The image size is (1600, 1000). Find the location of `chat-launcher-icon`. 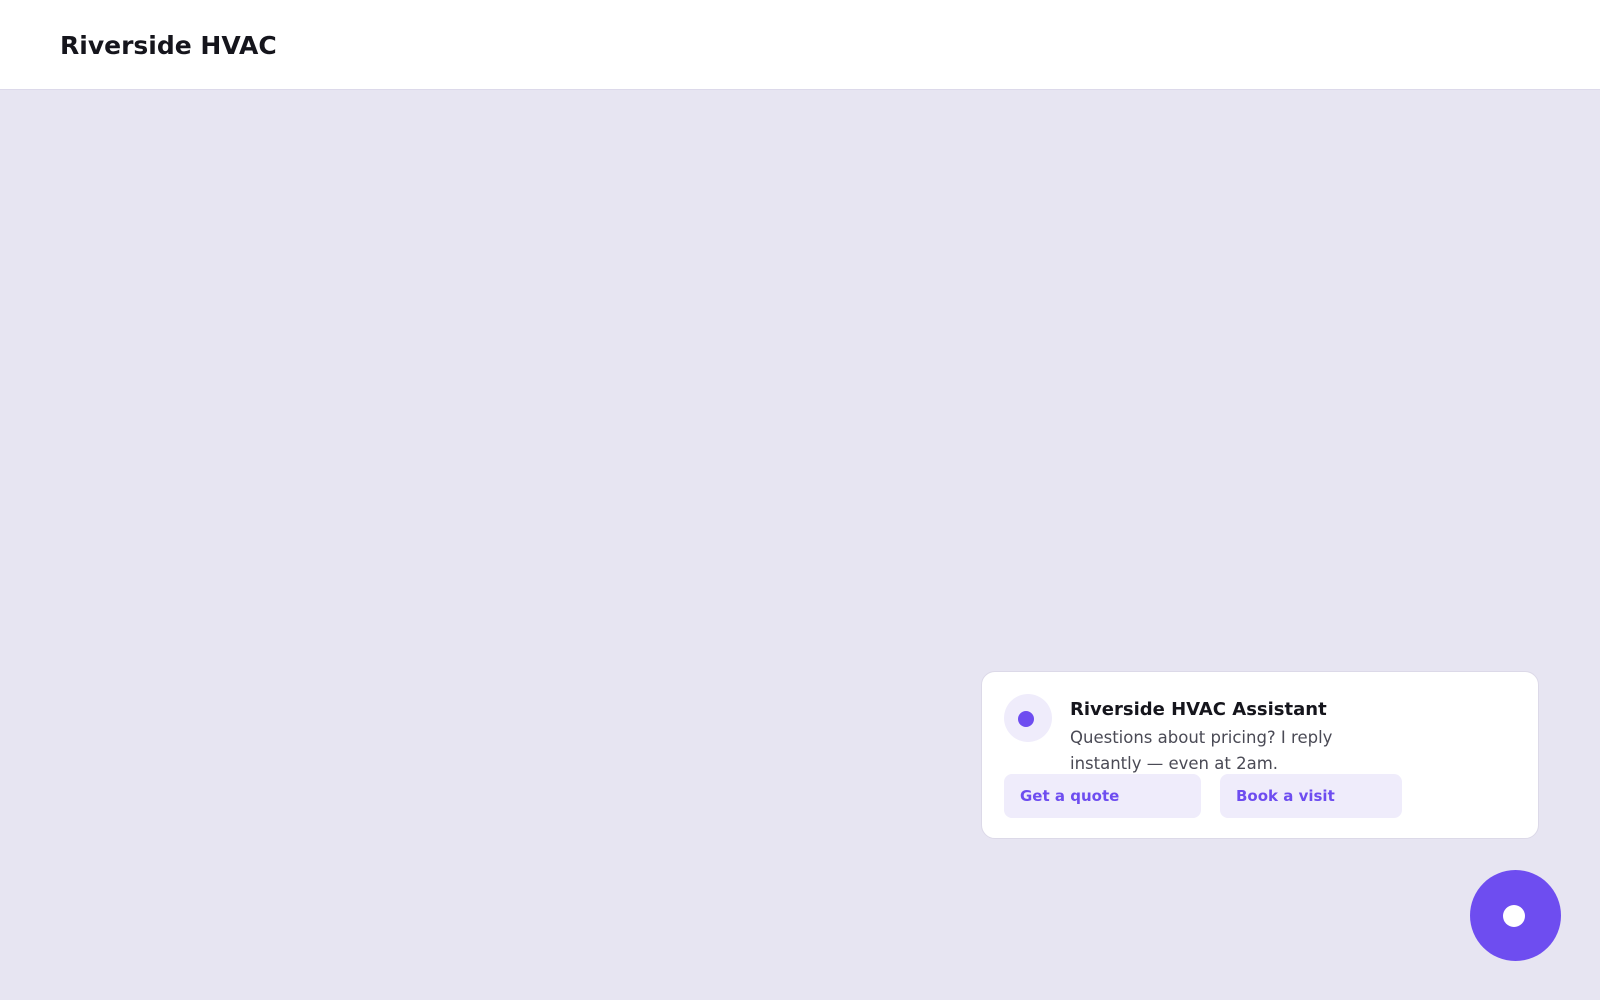

chat-launcher-icon is located at coordinates (1514, 916).